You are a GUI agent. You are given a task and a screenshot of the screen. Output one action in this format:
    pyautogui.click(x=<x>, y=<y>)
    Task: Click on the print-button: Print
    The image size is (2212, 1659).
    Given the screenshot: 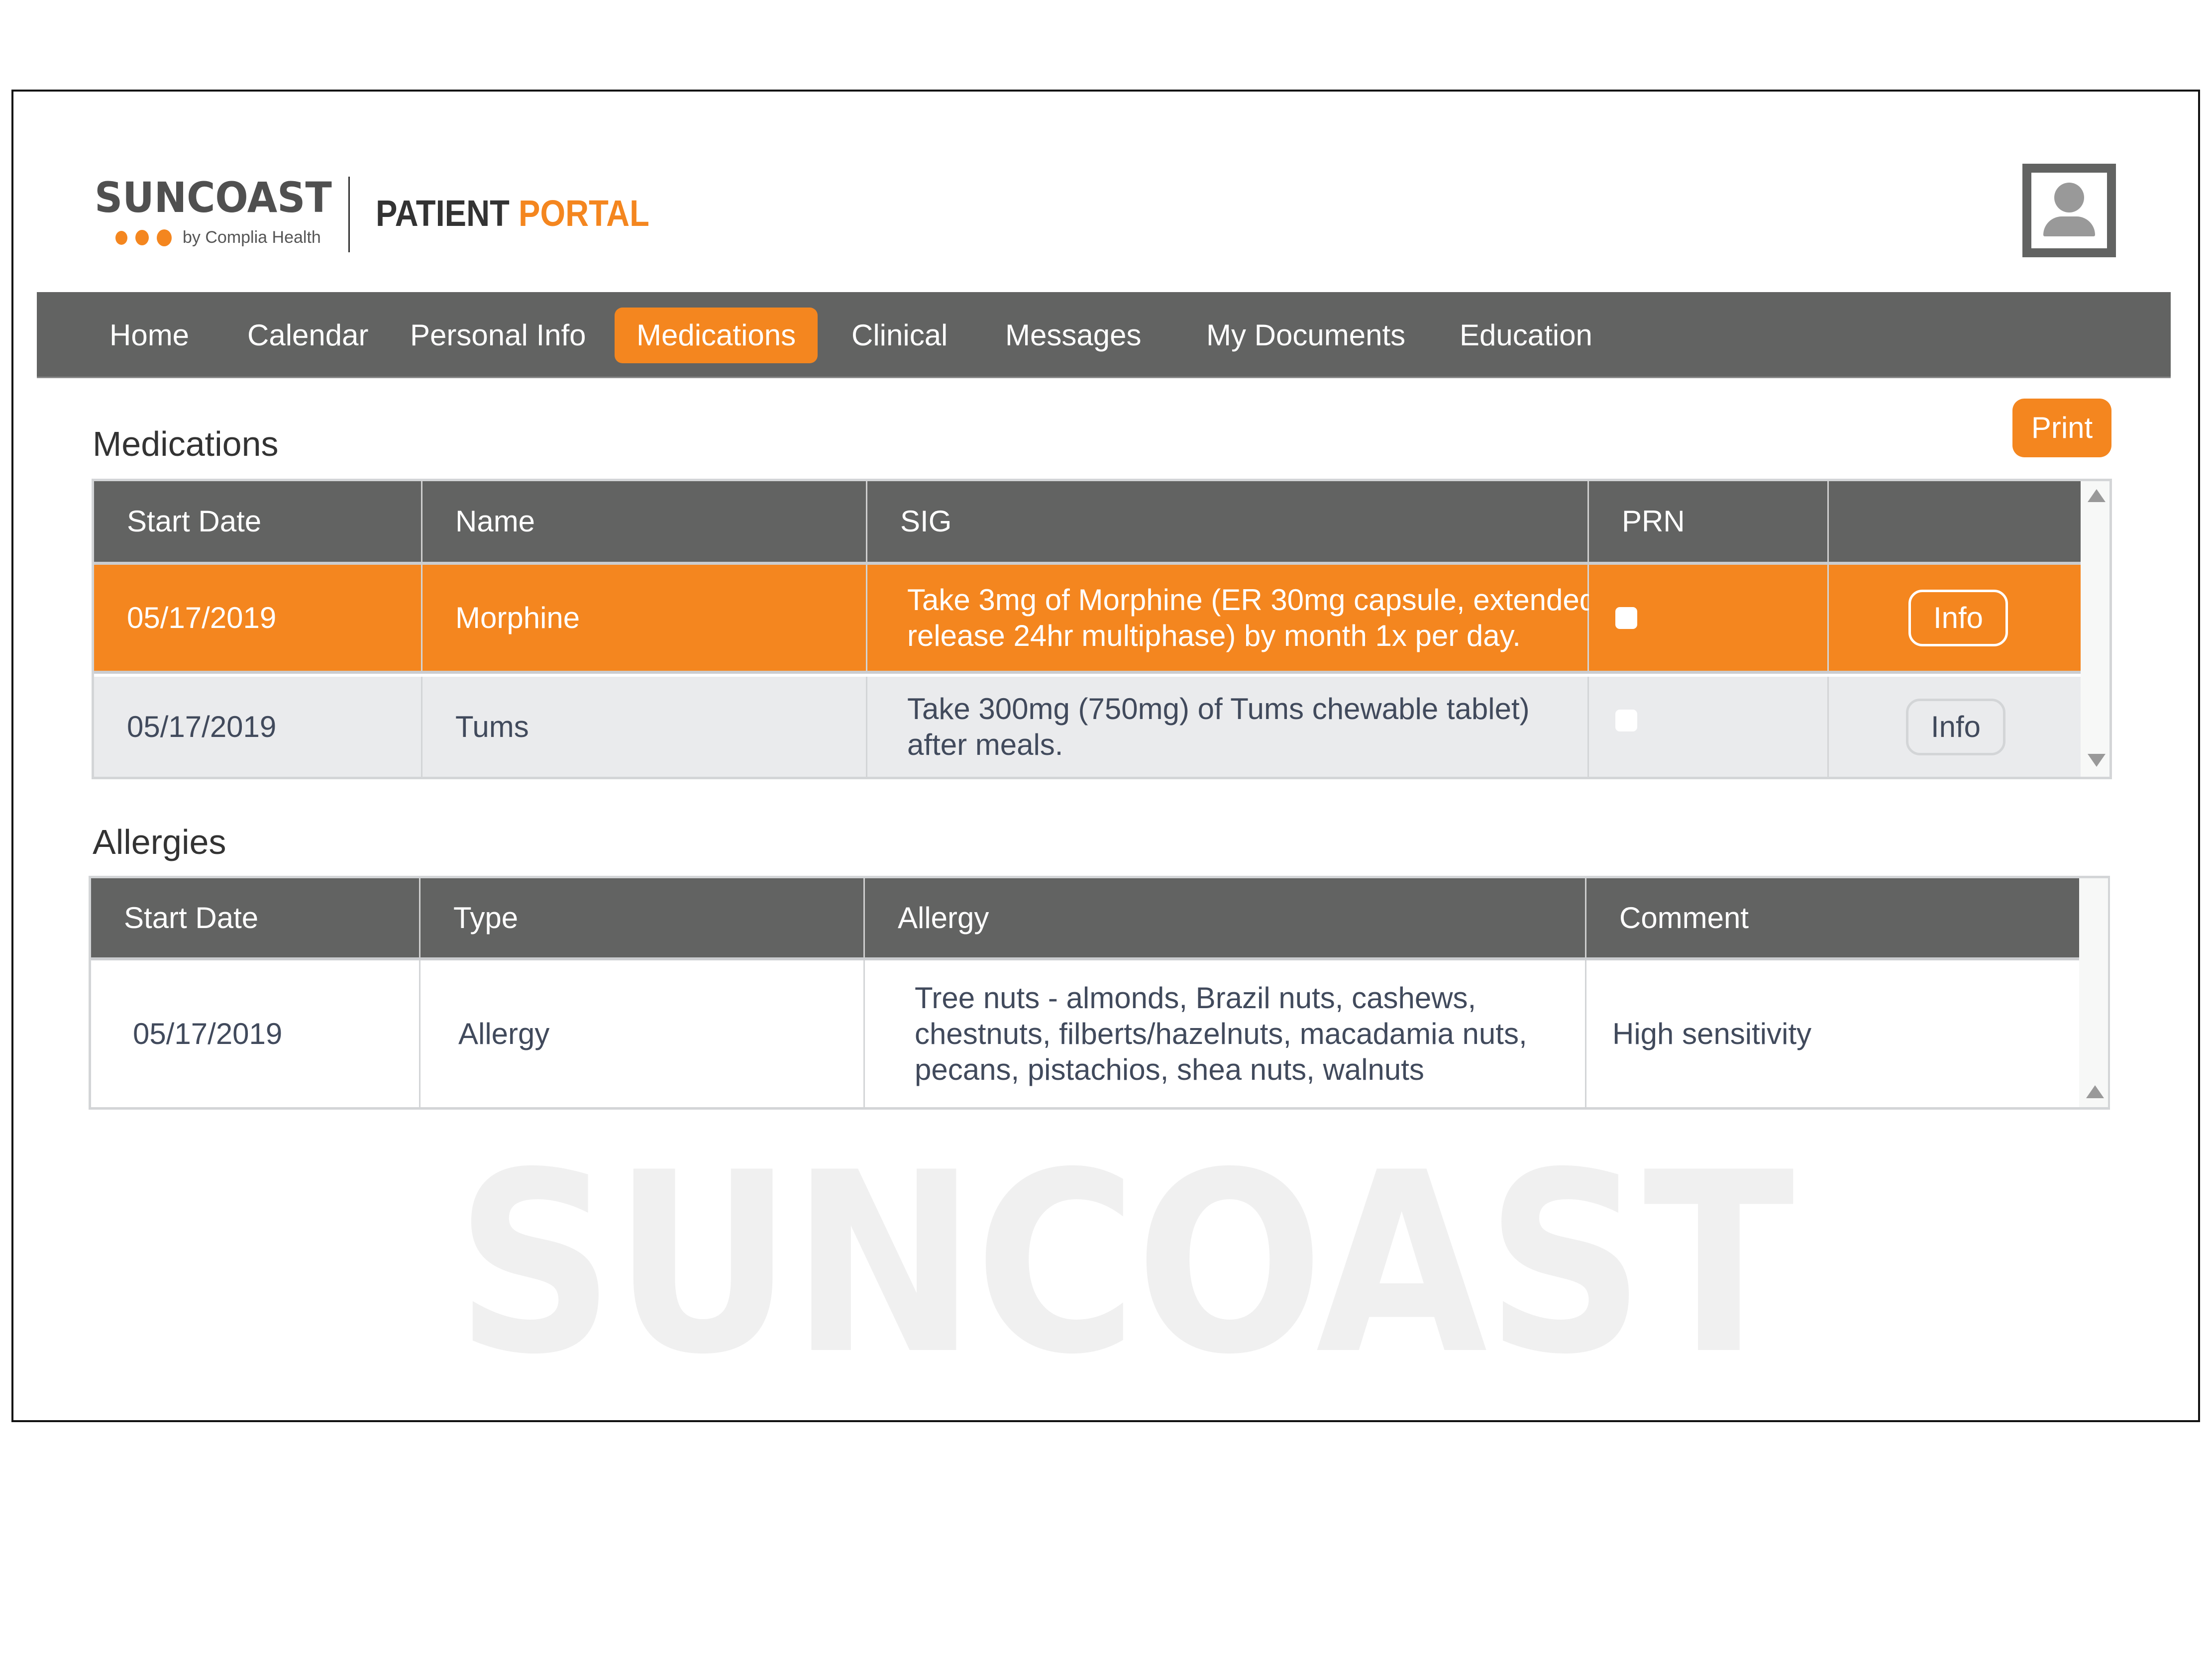 What is the action you would take?
    pyautogui.click(x=2062, y=428)
    